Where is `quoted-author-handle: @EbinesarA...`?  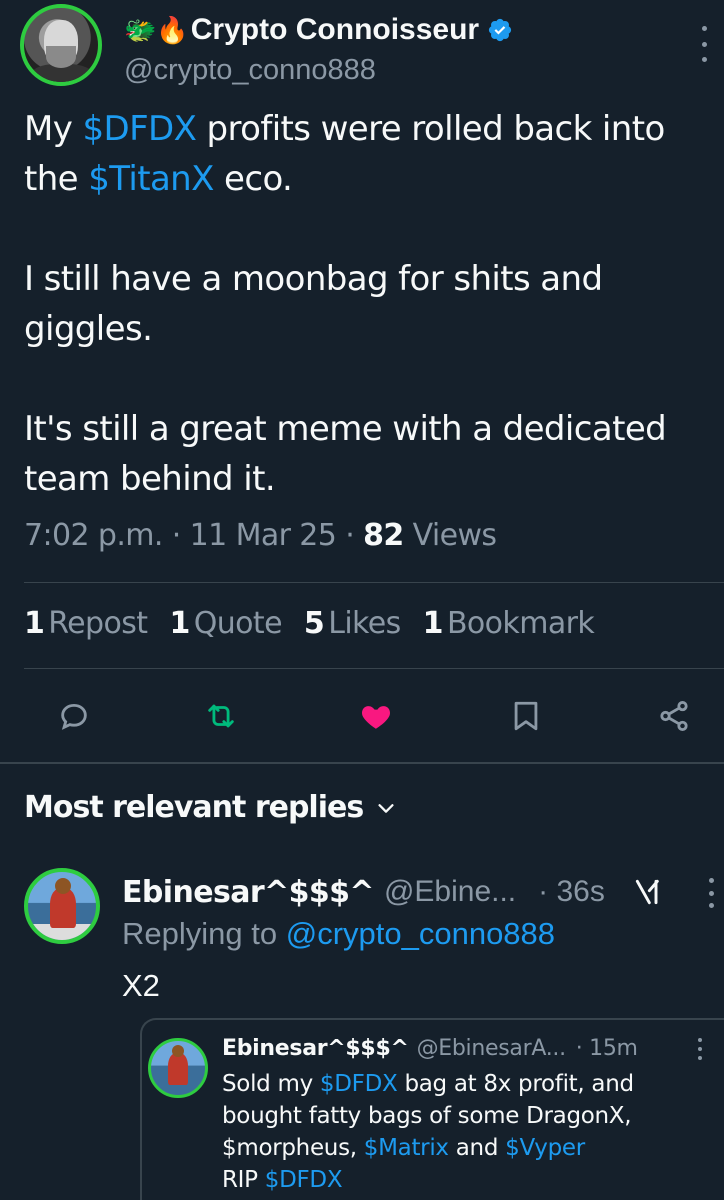 quoted-author-handle: @EbinesarA... is located at coordinates (491, 1048).